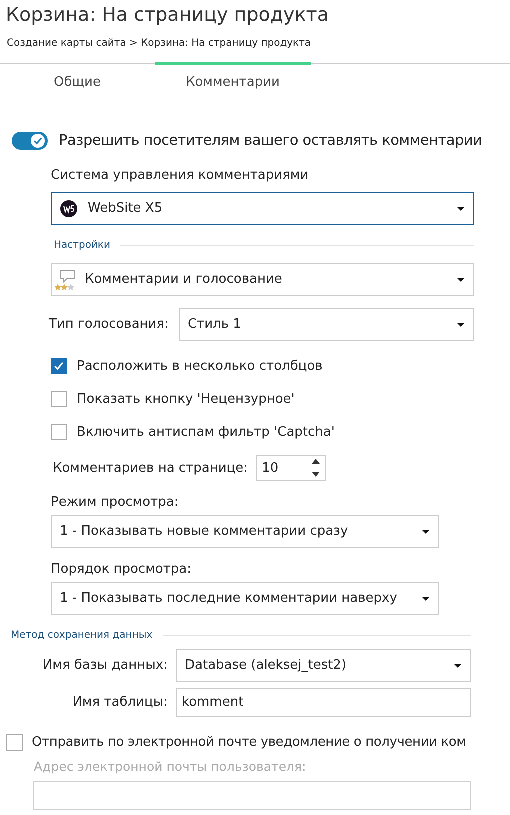 This screenshot has width=510, height=815. Describe the element at coordinates (38, 141) in the screenshot. I see `check-icon` at that location.